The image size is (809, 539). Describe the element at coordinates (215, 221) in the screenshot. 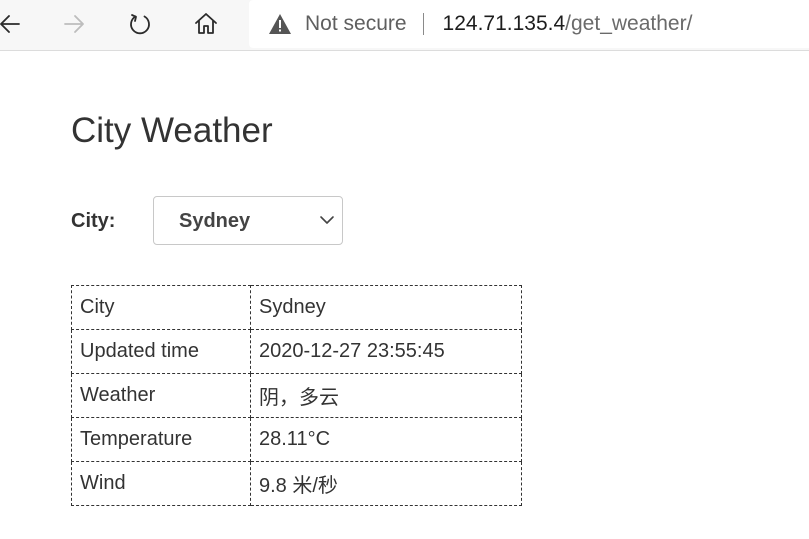

I see `city-select-value: Sydney` at that location.